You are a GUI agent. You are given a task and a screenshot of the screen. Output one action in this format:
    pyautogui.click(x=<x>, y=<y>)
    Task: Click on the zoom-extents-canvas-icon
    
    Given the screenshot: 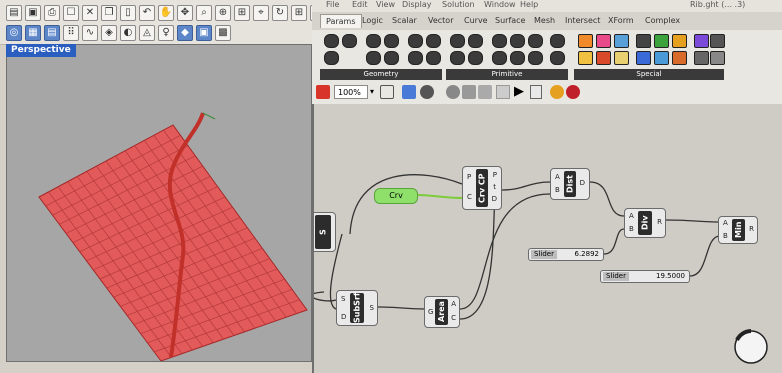 What is the action you would take?
    pyautogui.click(x=387, y=92)
    